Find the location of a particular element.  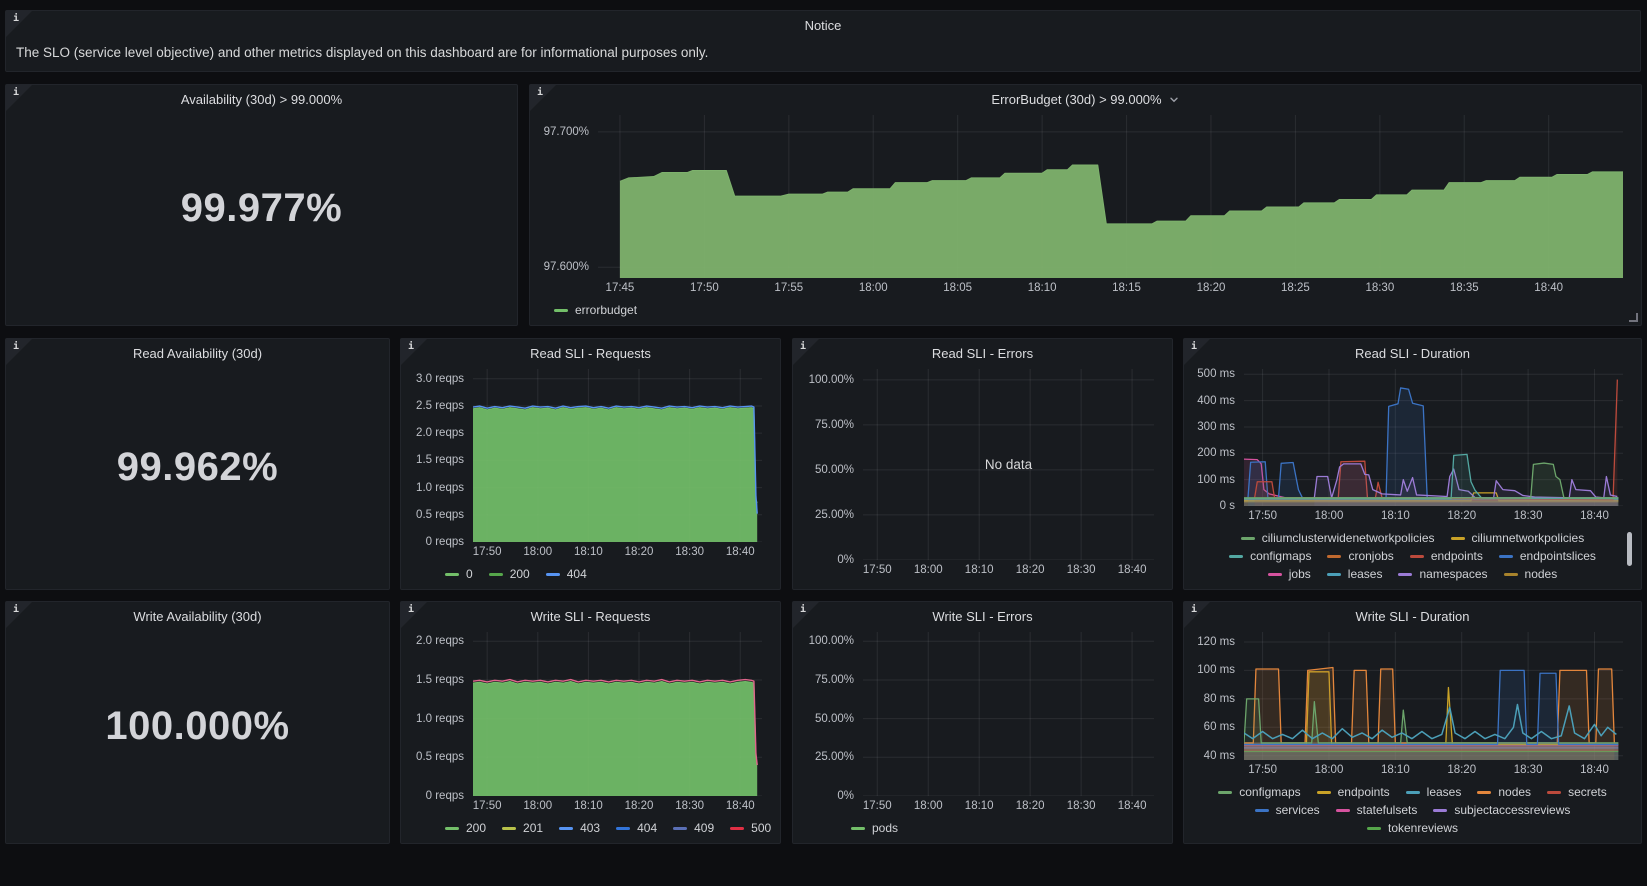

panel-title-text: Read SLI - Requests is located at coordinates (590, 353).